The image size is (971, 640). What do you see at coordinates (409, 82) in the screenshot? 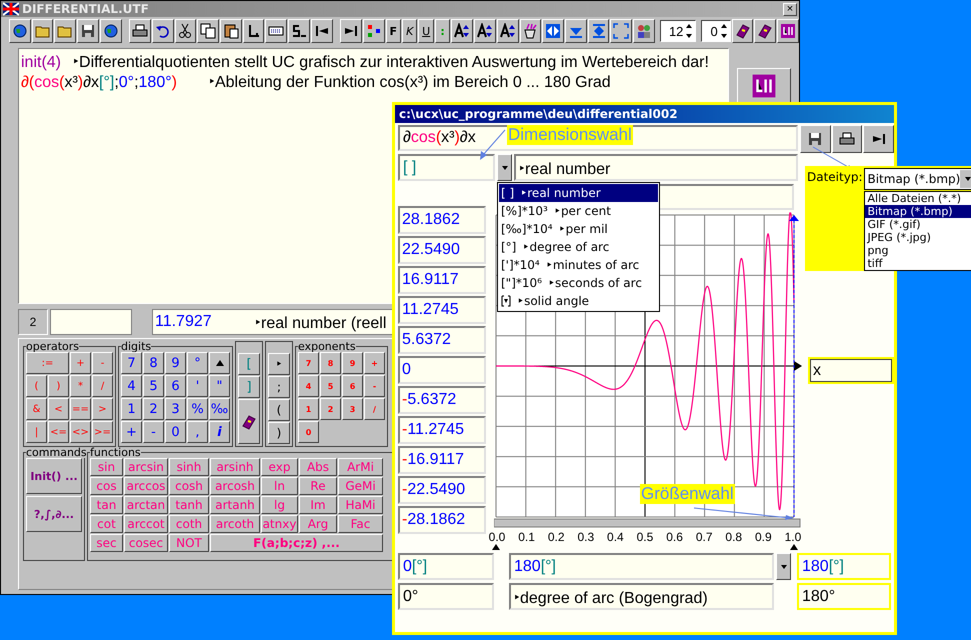
I see `comment-text: ‣Ableitung der Funktion cos(x³) im Bereich 0 ... 180 Grad` at bounding box center [409, 82].